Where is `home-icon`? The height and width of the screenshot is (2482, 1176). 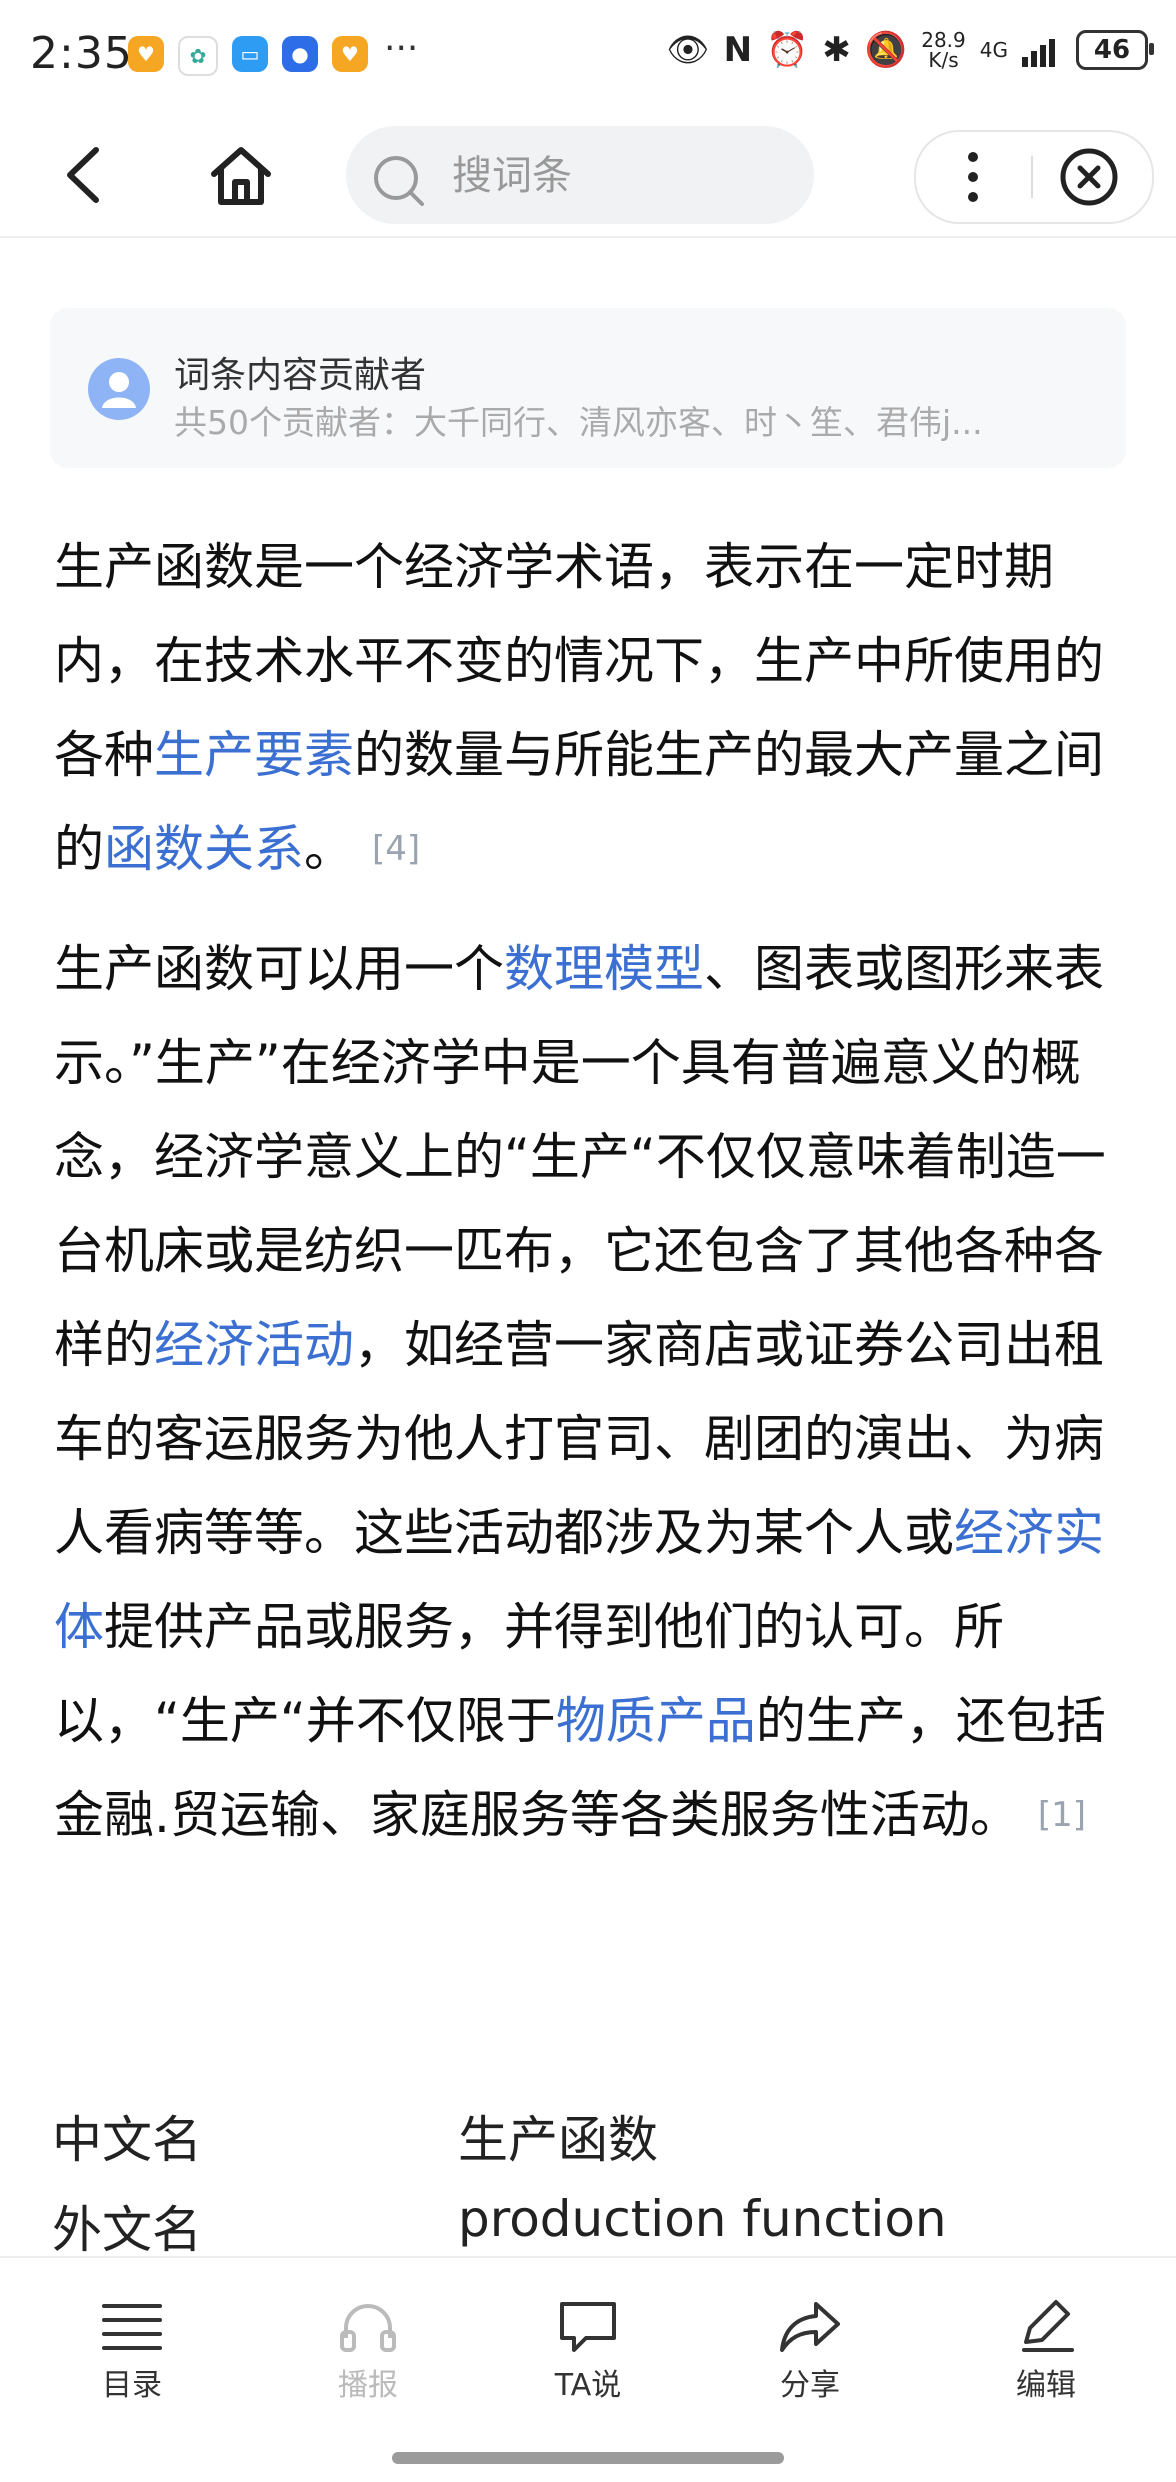 home-icon is located at coordinates (241, 176).